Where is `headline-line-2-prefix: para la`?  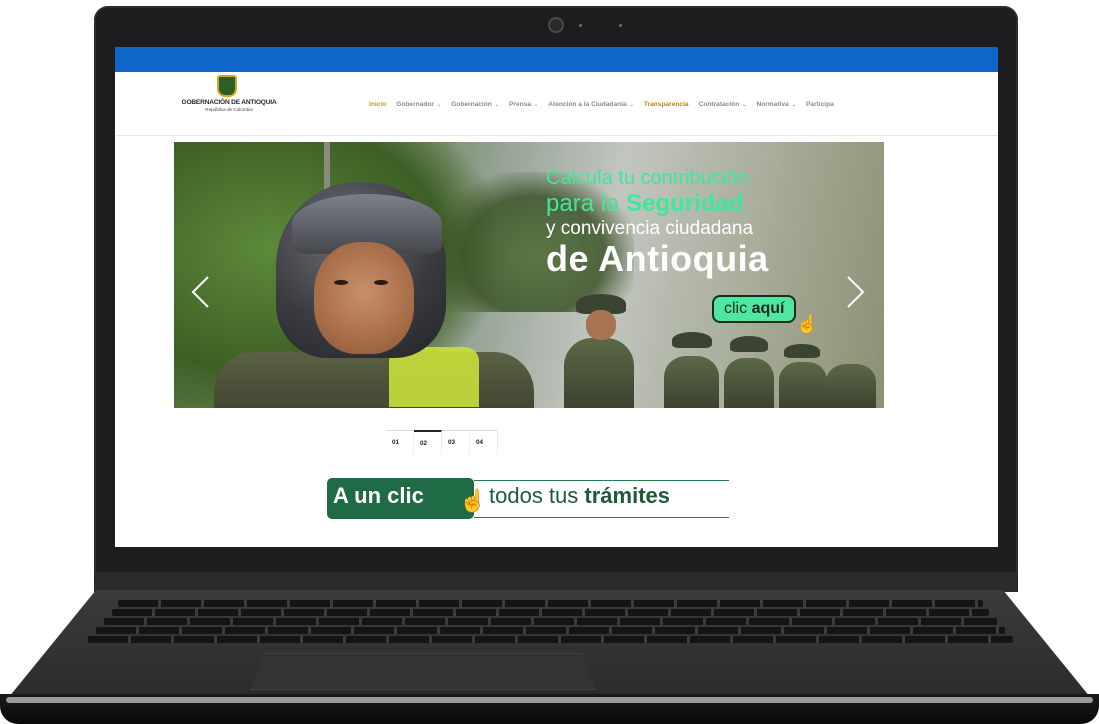
headline-line-2-prefix: para la is located at coordinates (586, 203).